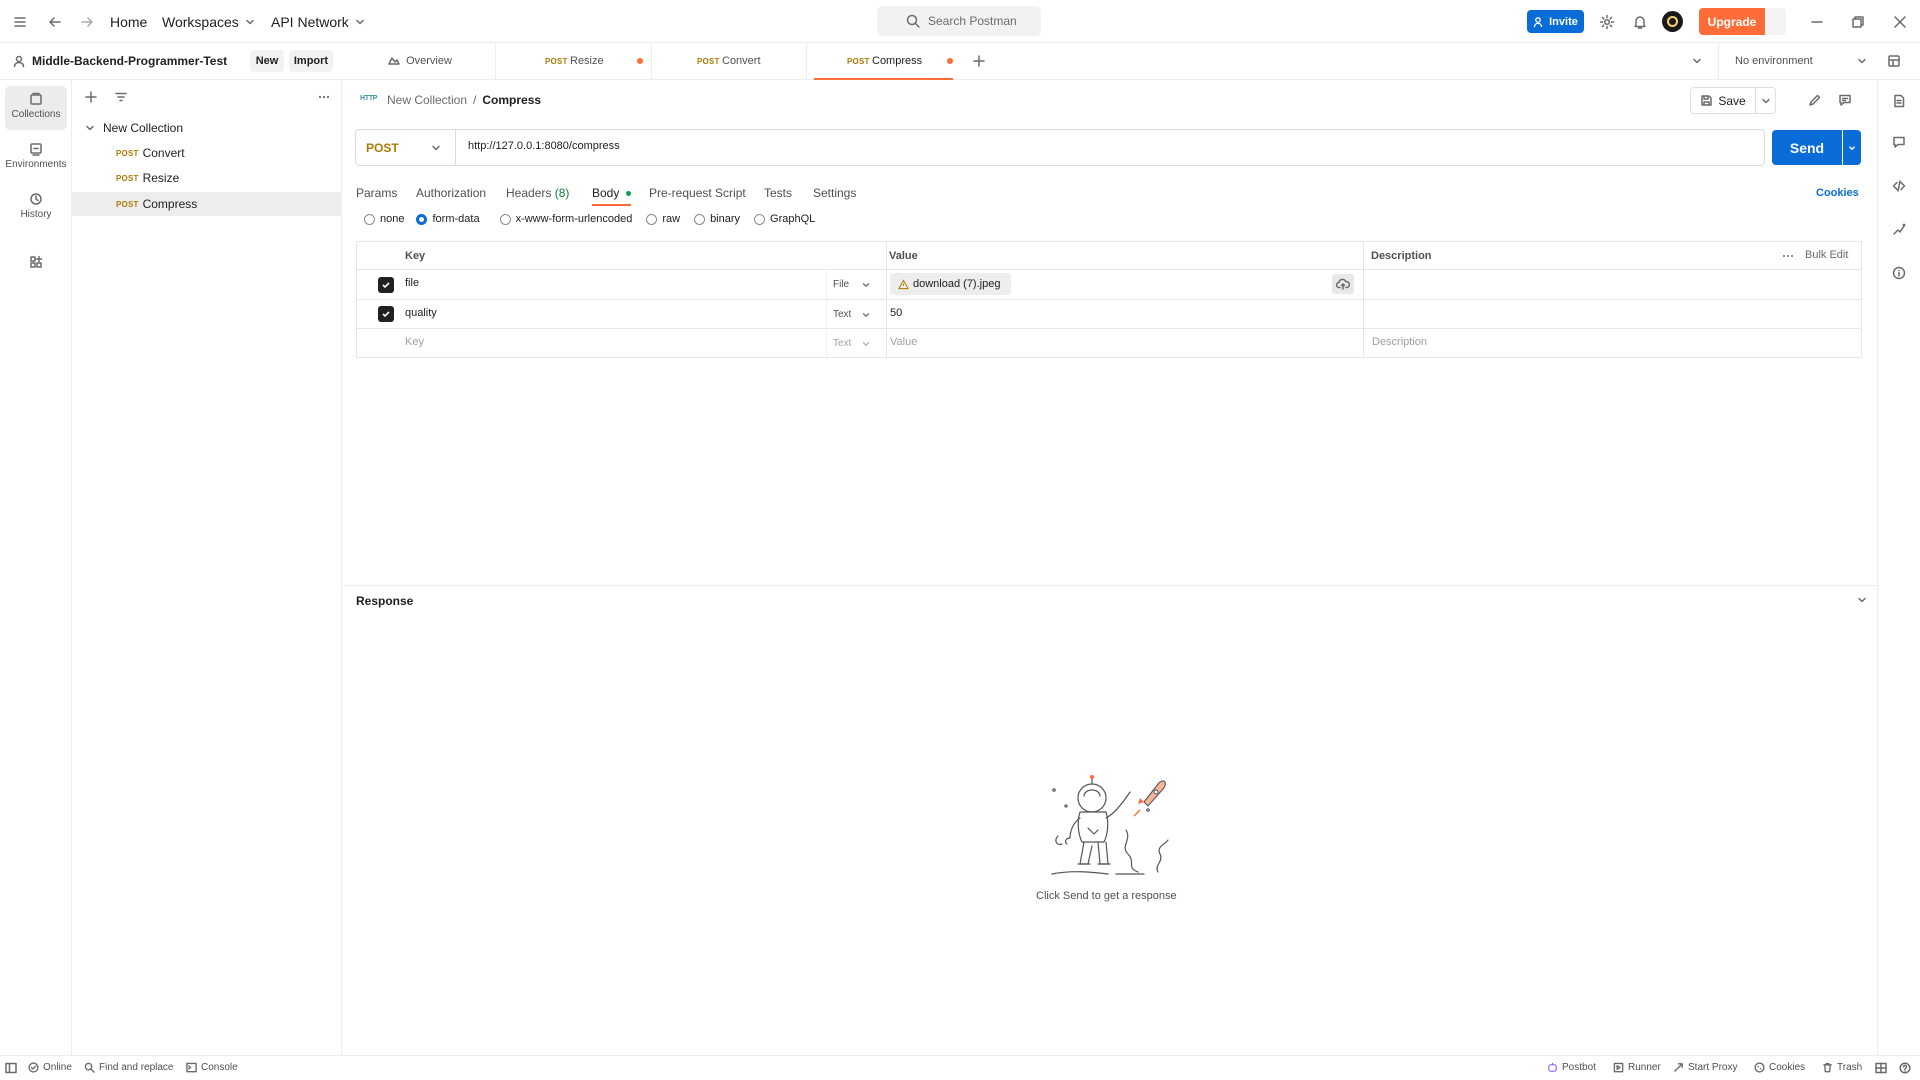 This screenshot has height=1080, width=1920. Describe the element at coordinates (574, 61) in the screenshot. I see `tab-resize: POST Resize` at that location.